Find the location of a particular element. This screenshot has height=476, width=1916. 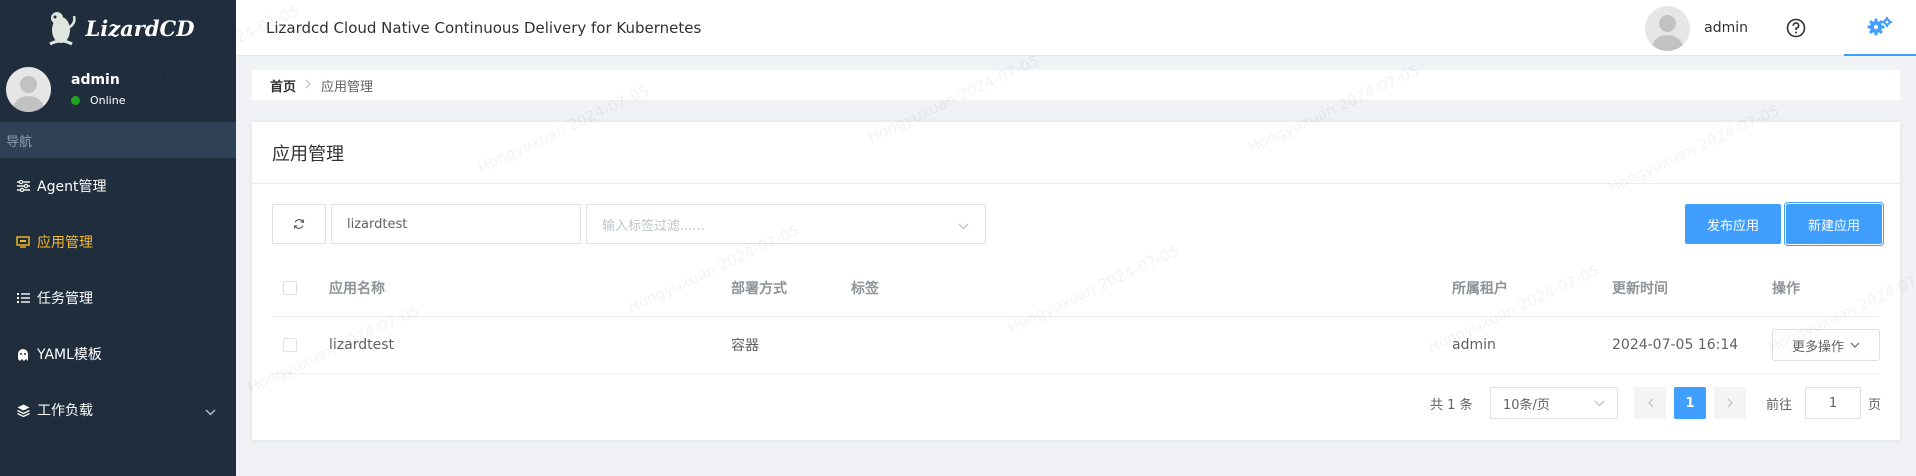

page-title: 应用管理 is located at coordinates (1076, 153).